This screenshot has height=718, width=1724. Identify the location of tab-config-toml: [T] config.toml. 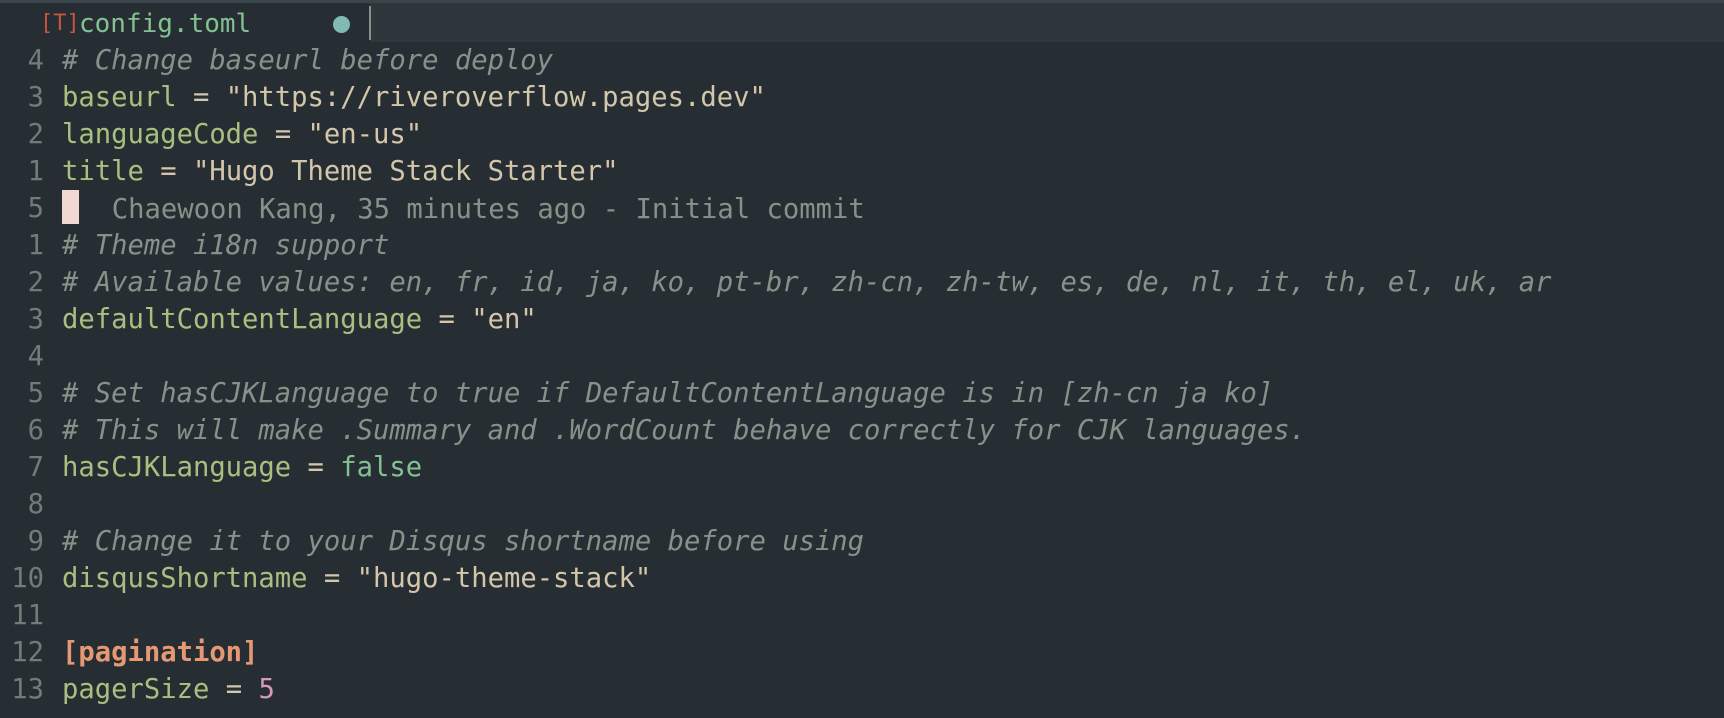
(185, 22).